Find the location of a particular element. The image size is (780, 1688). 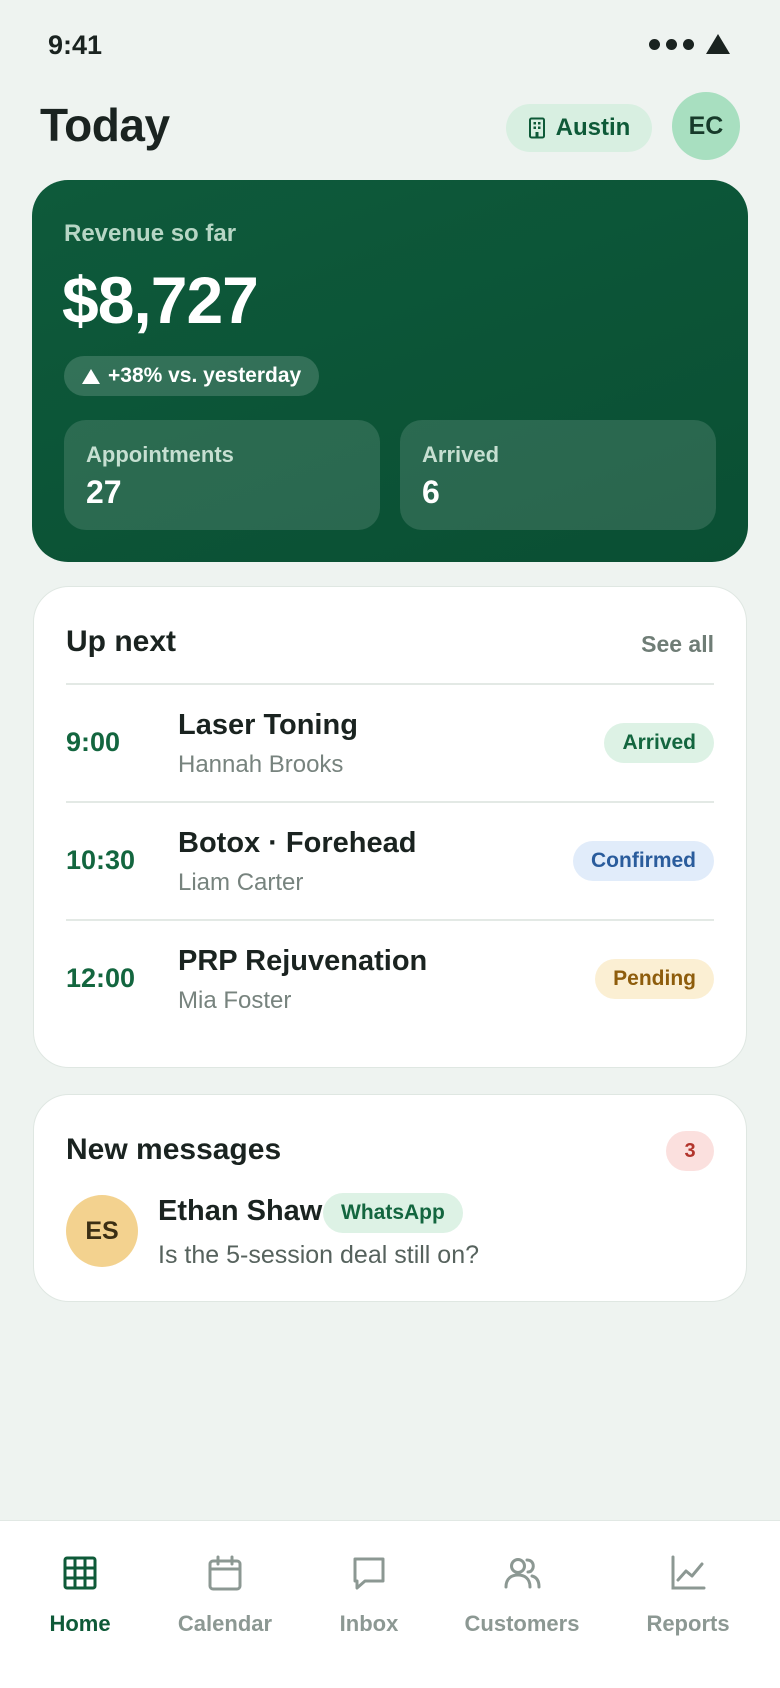

revenue-label: Revenue so far is located at coordinates (150, 233).